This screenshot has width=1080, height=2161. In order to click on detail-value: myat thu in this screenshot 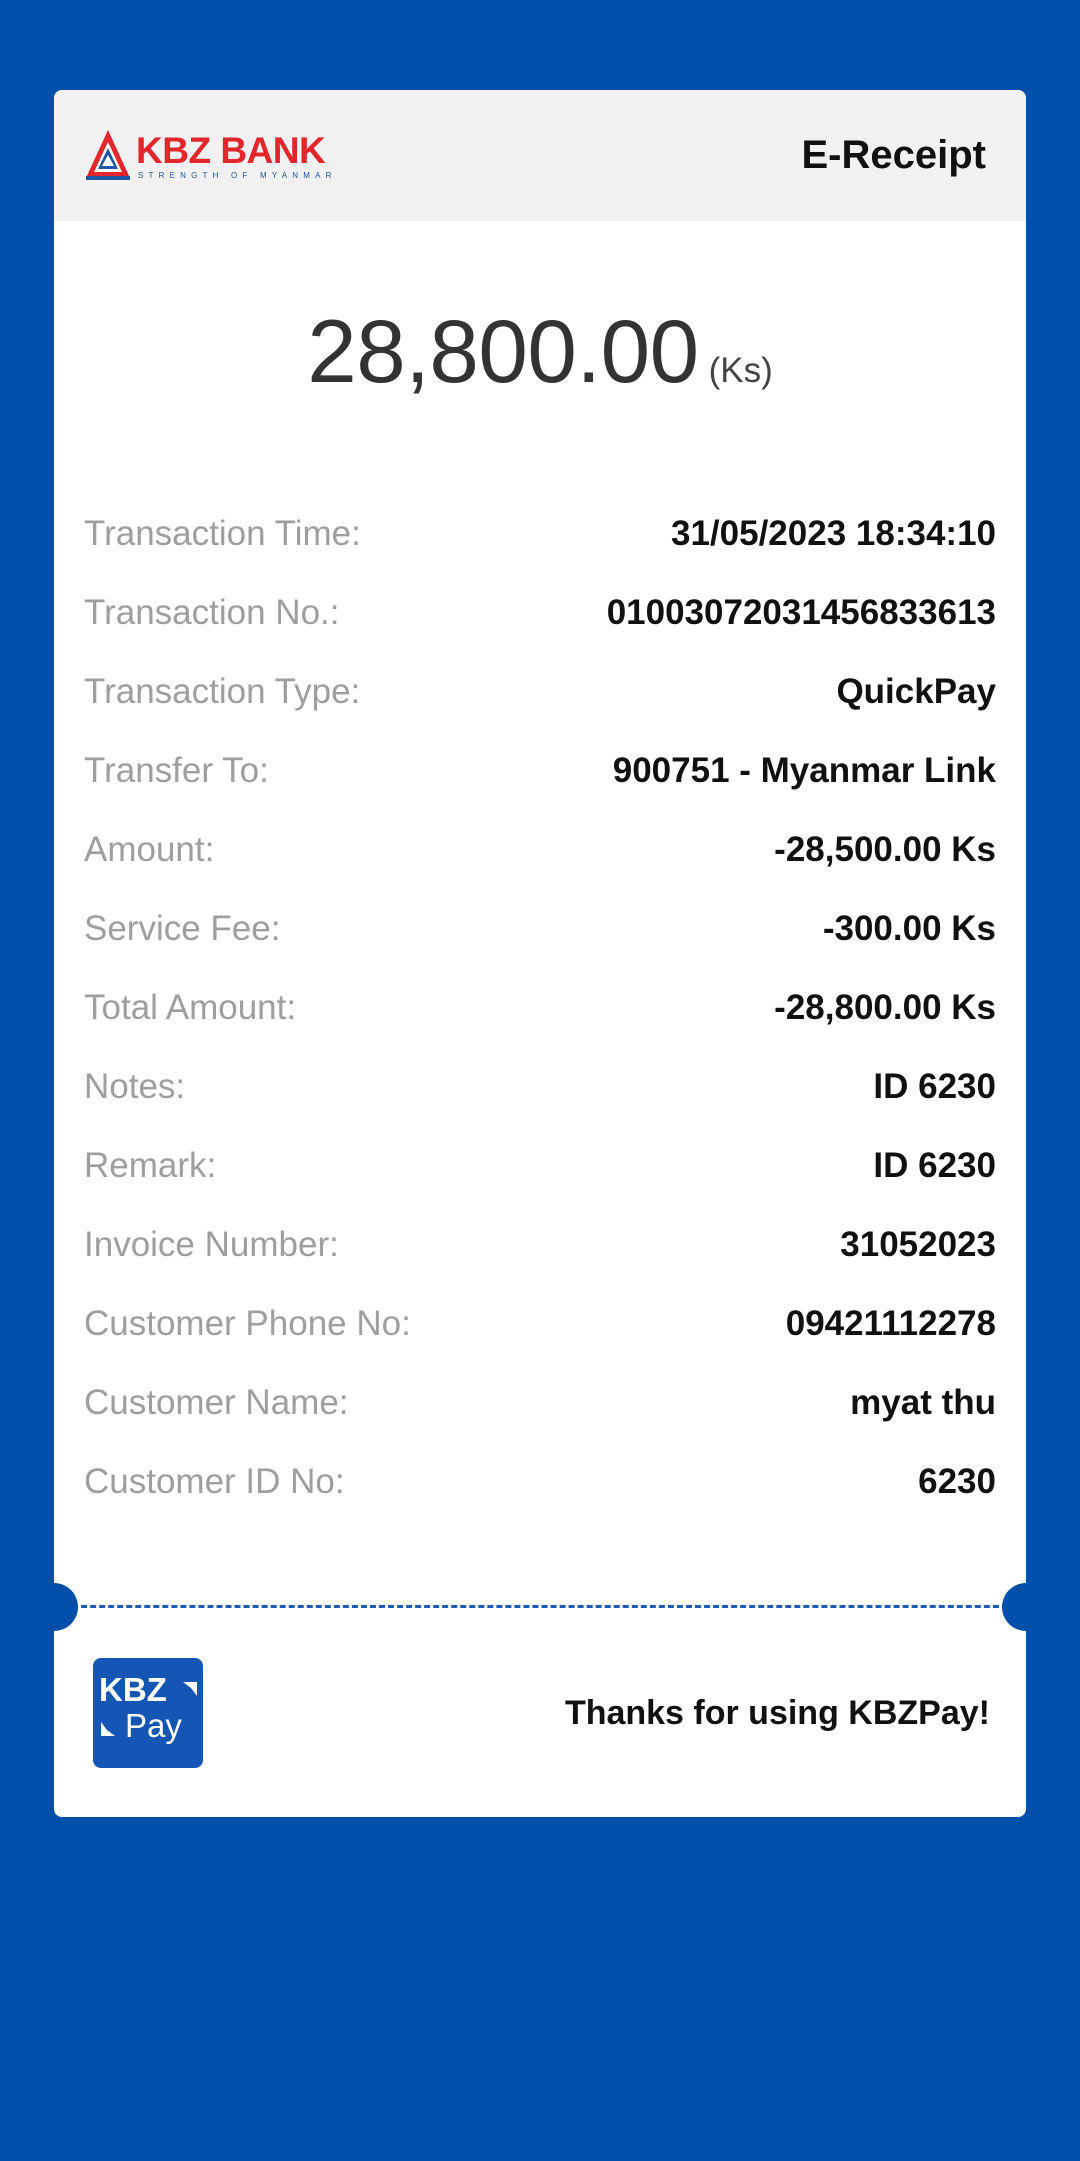, I will do `click(923, 1402)`.